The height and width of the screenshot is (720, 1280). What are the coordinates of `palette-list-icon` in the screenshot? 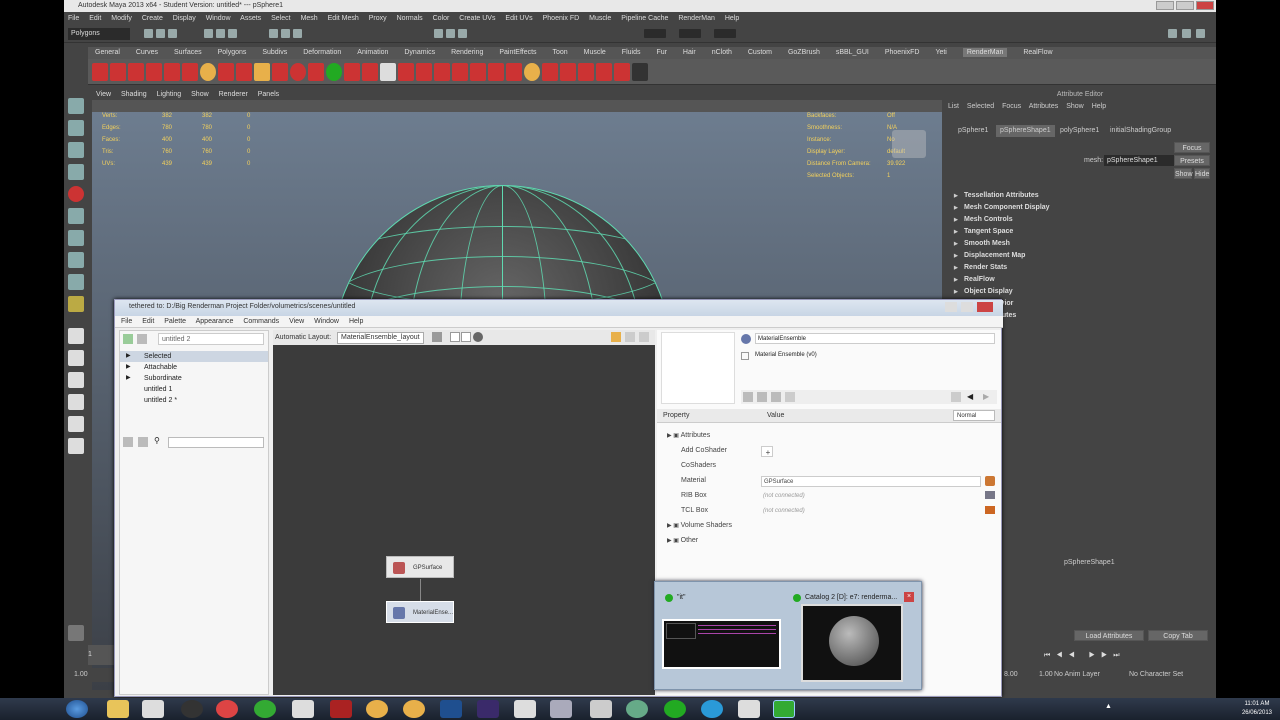 It's located at (142, 339).